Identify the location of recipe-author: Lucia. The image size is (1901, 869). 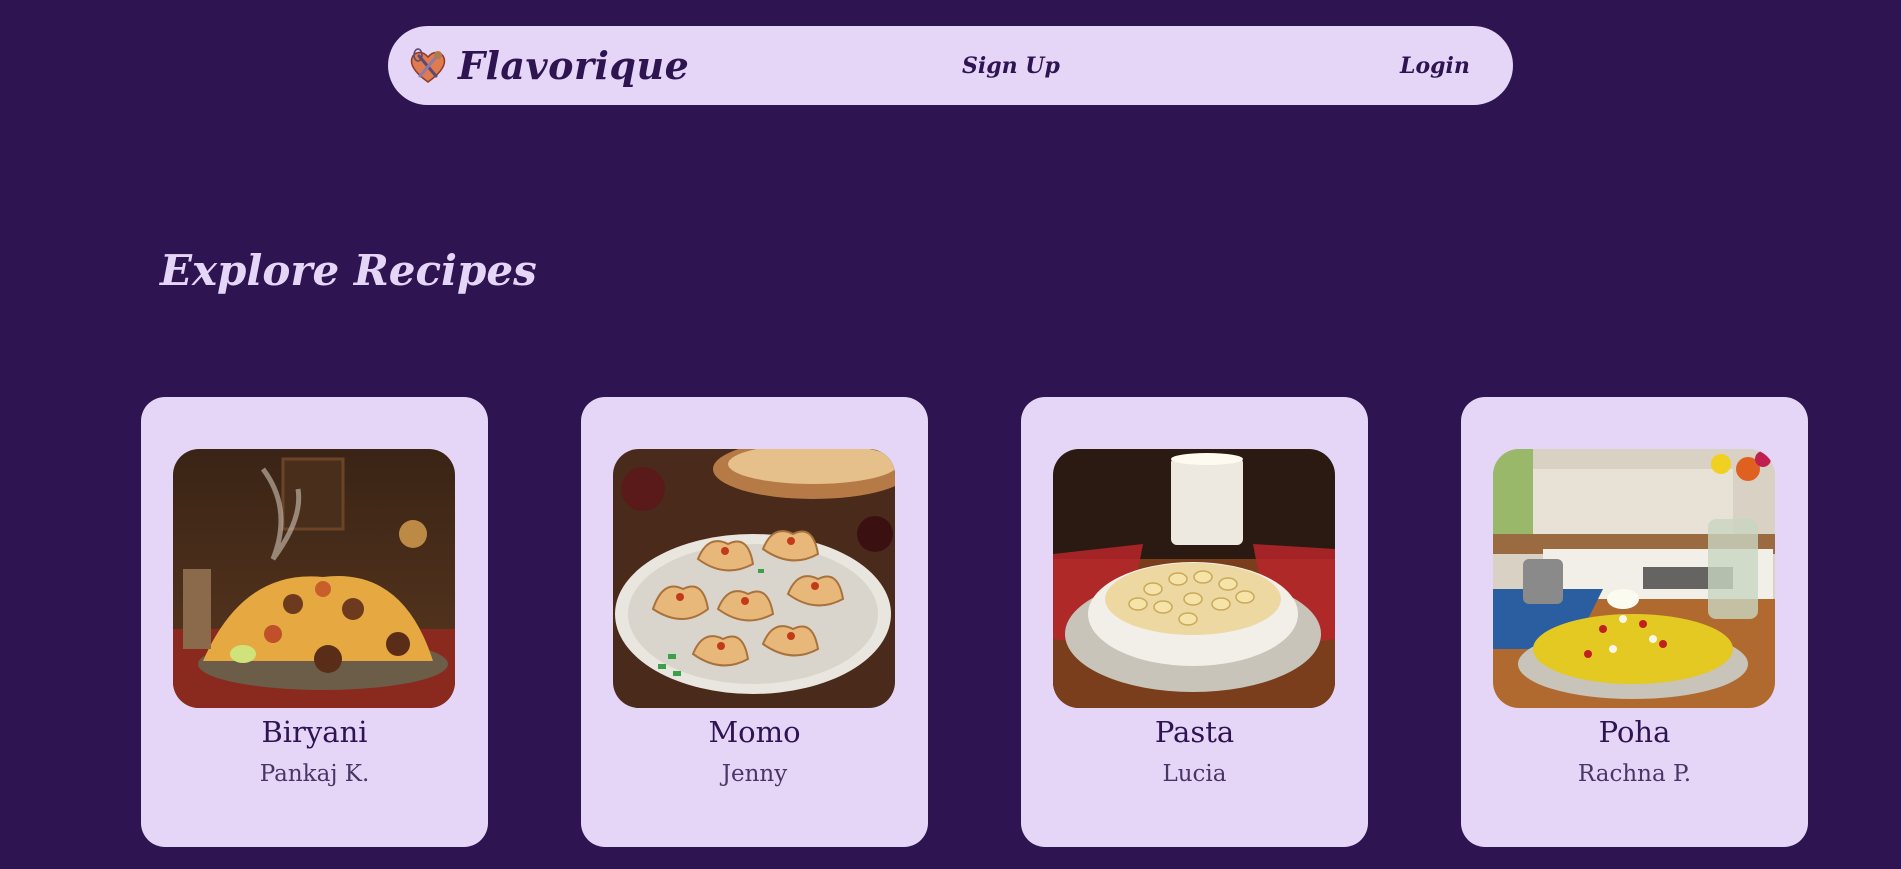
(1194, 774).